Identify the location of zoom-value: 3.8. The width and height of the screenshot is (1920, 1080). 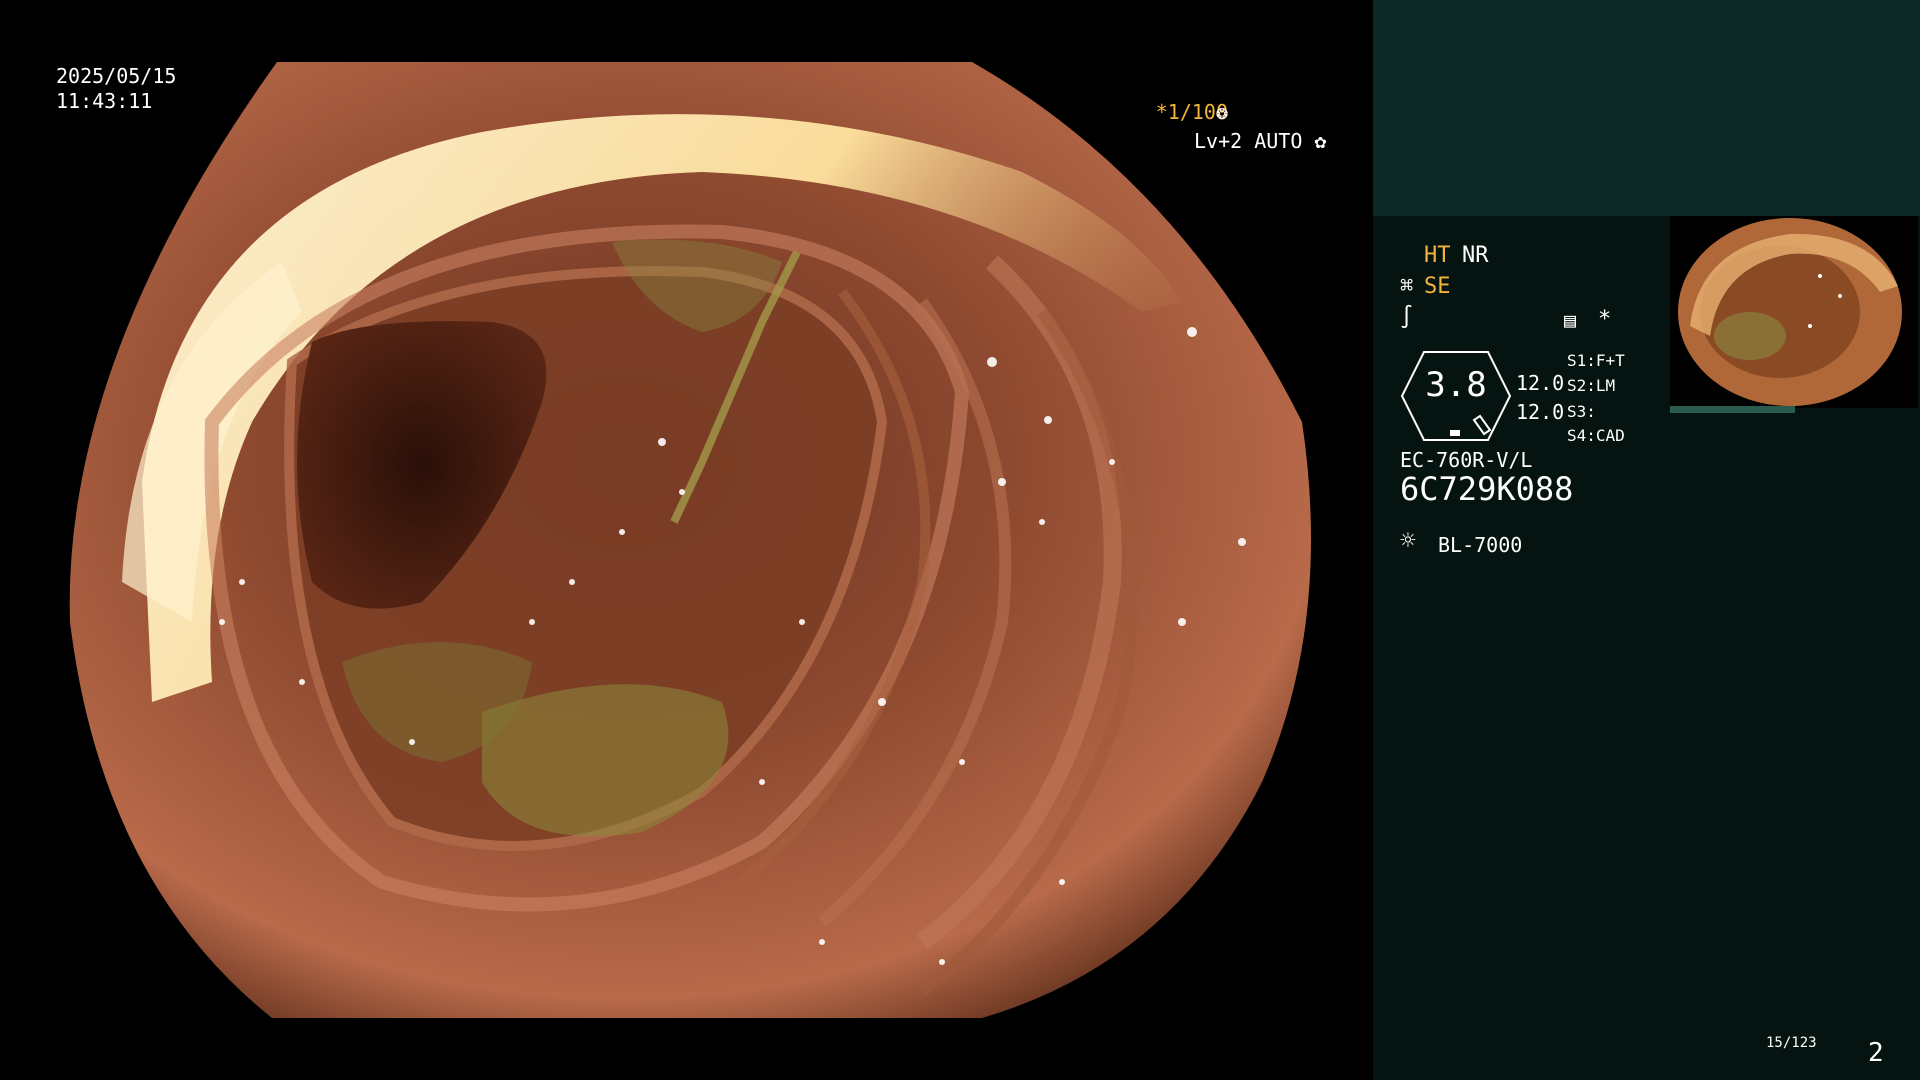
(1456, 385).